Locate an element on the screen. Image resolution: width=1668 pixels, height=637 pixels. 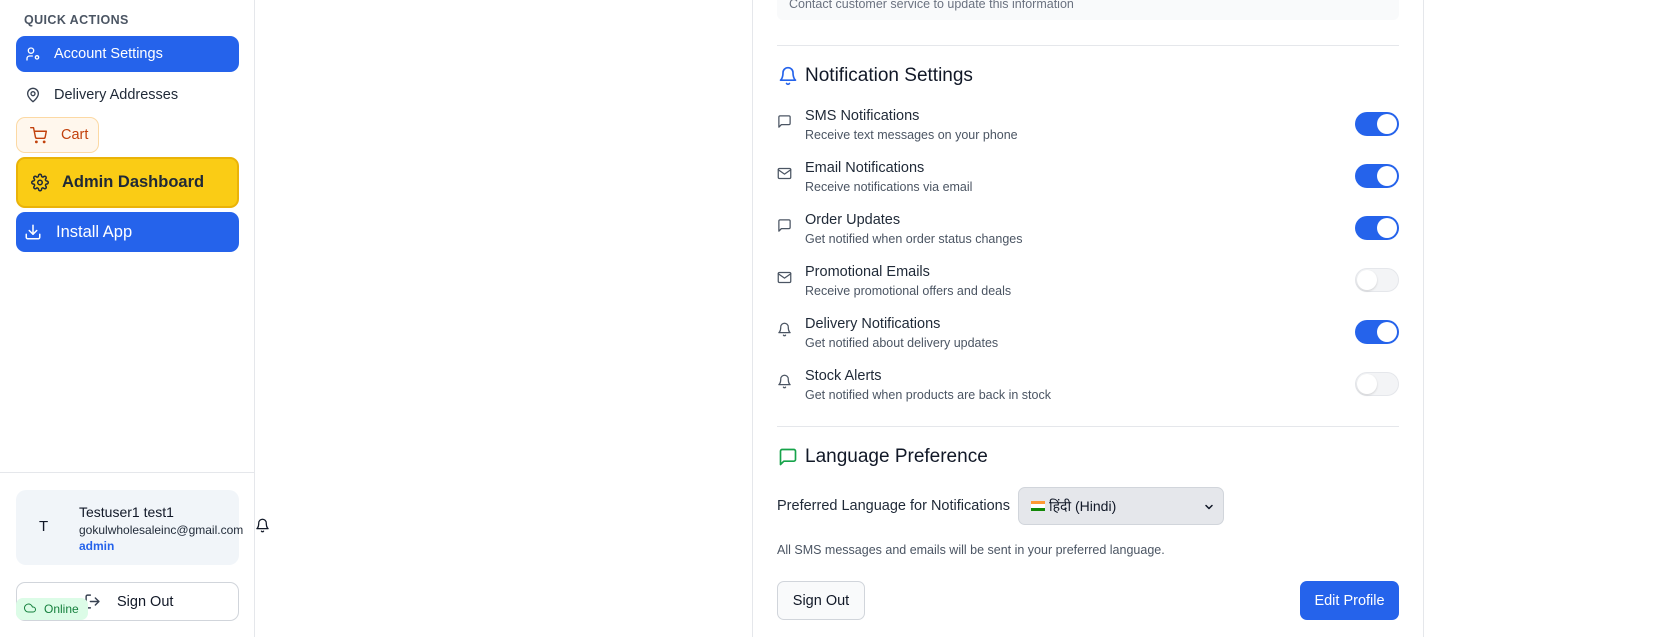
quick-actions-title: QUICK ACTIONS is located at coordinates (76, 20).